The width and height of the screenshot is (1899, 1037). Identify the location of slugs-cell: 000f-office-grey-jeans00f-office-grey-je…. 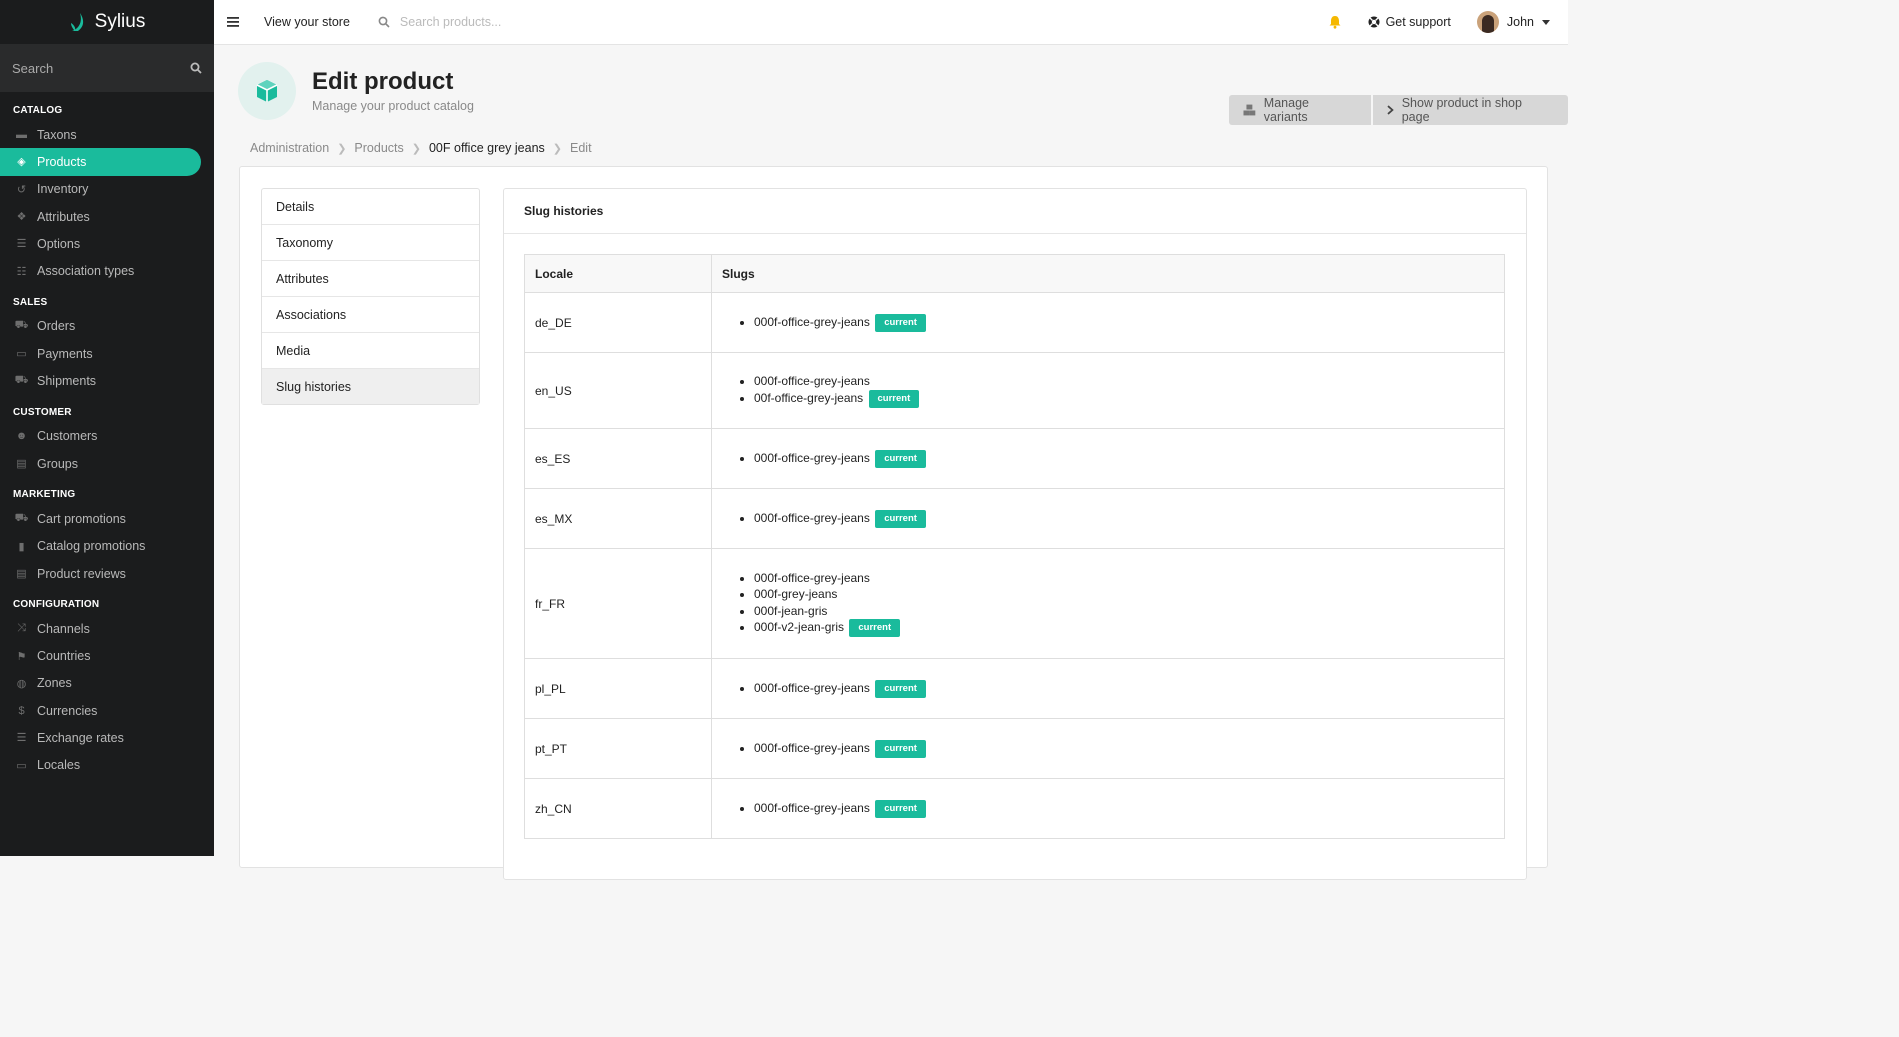
(1108, 390).